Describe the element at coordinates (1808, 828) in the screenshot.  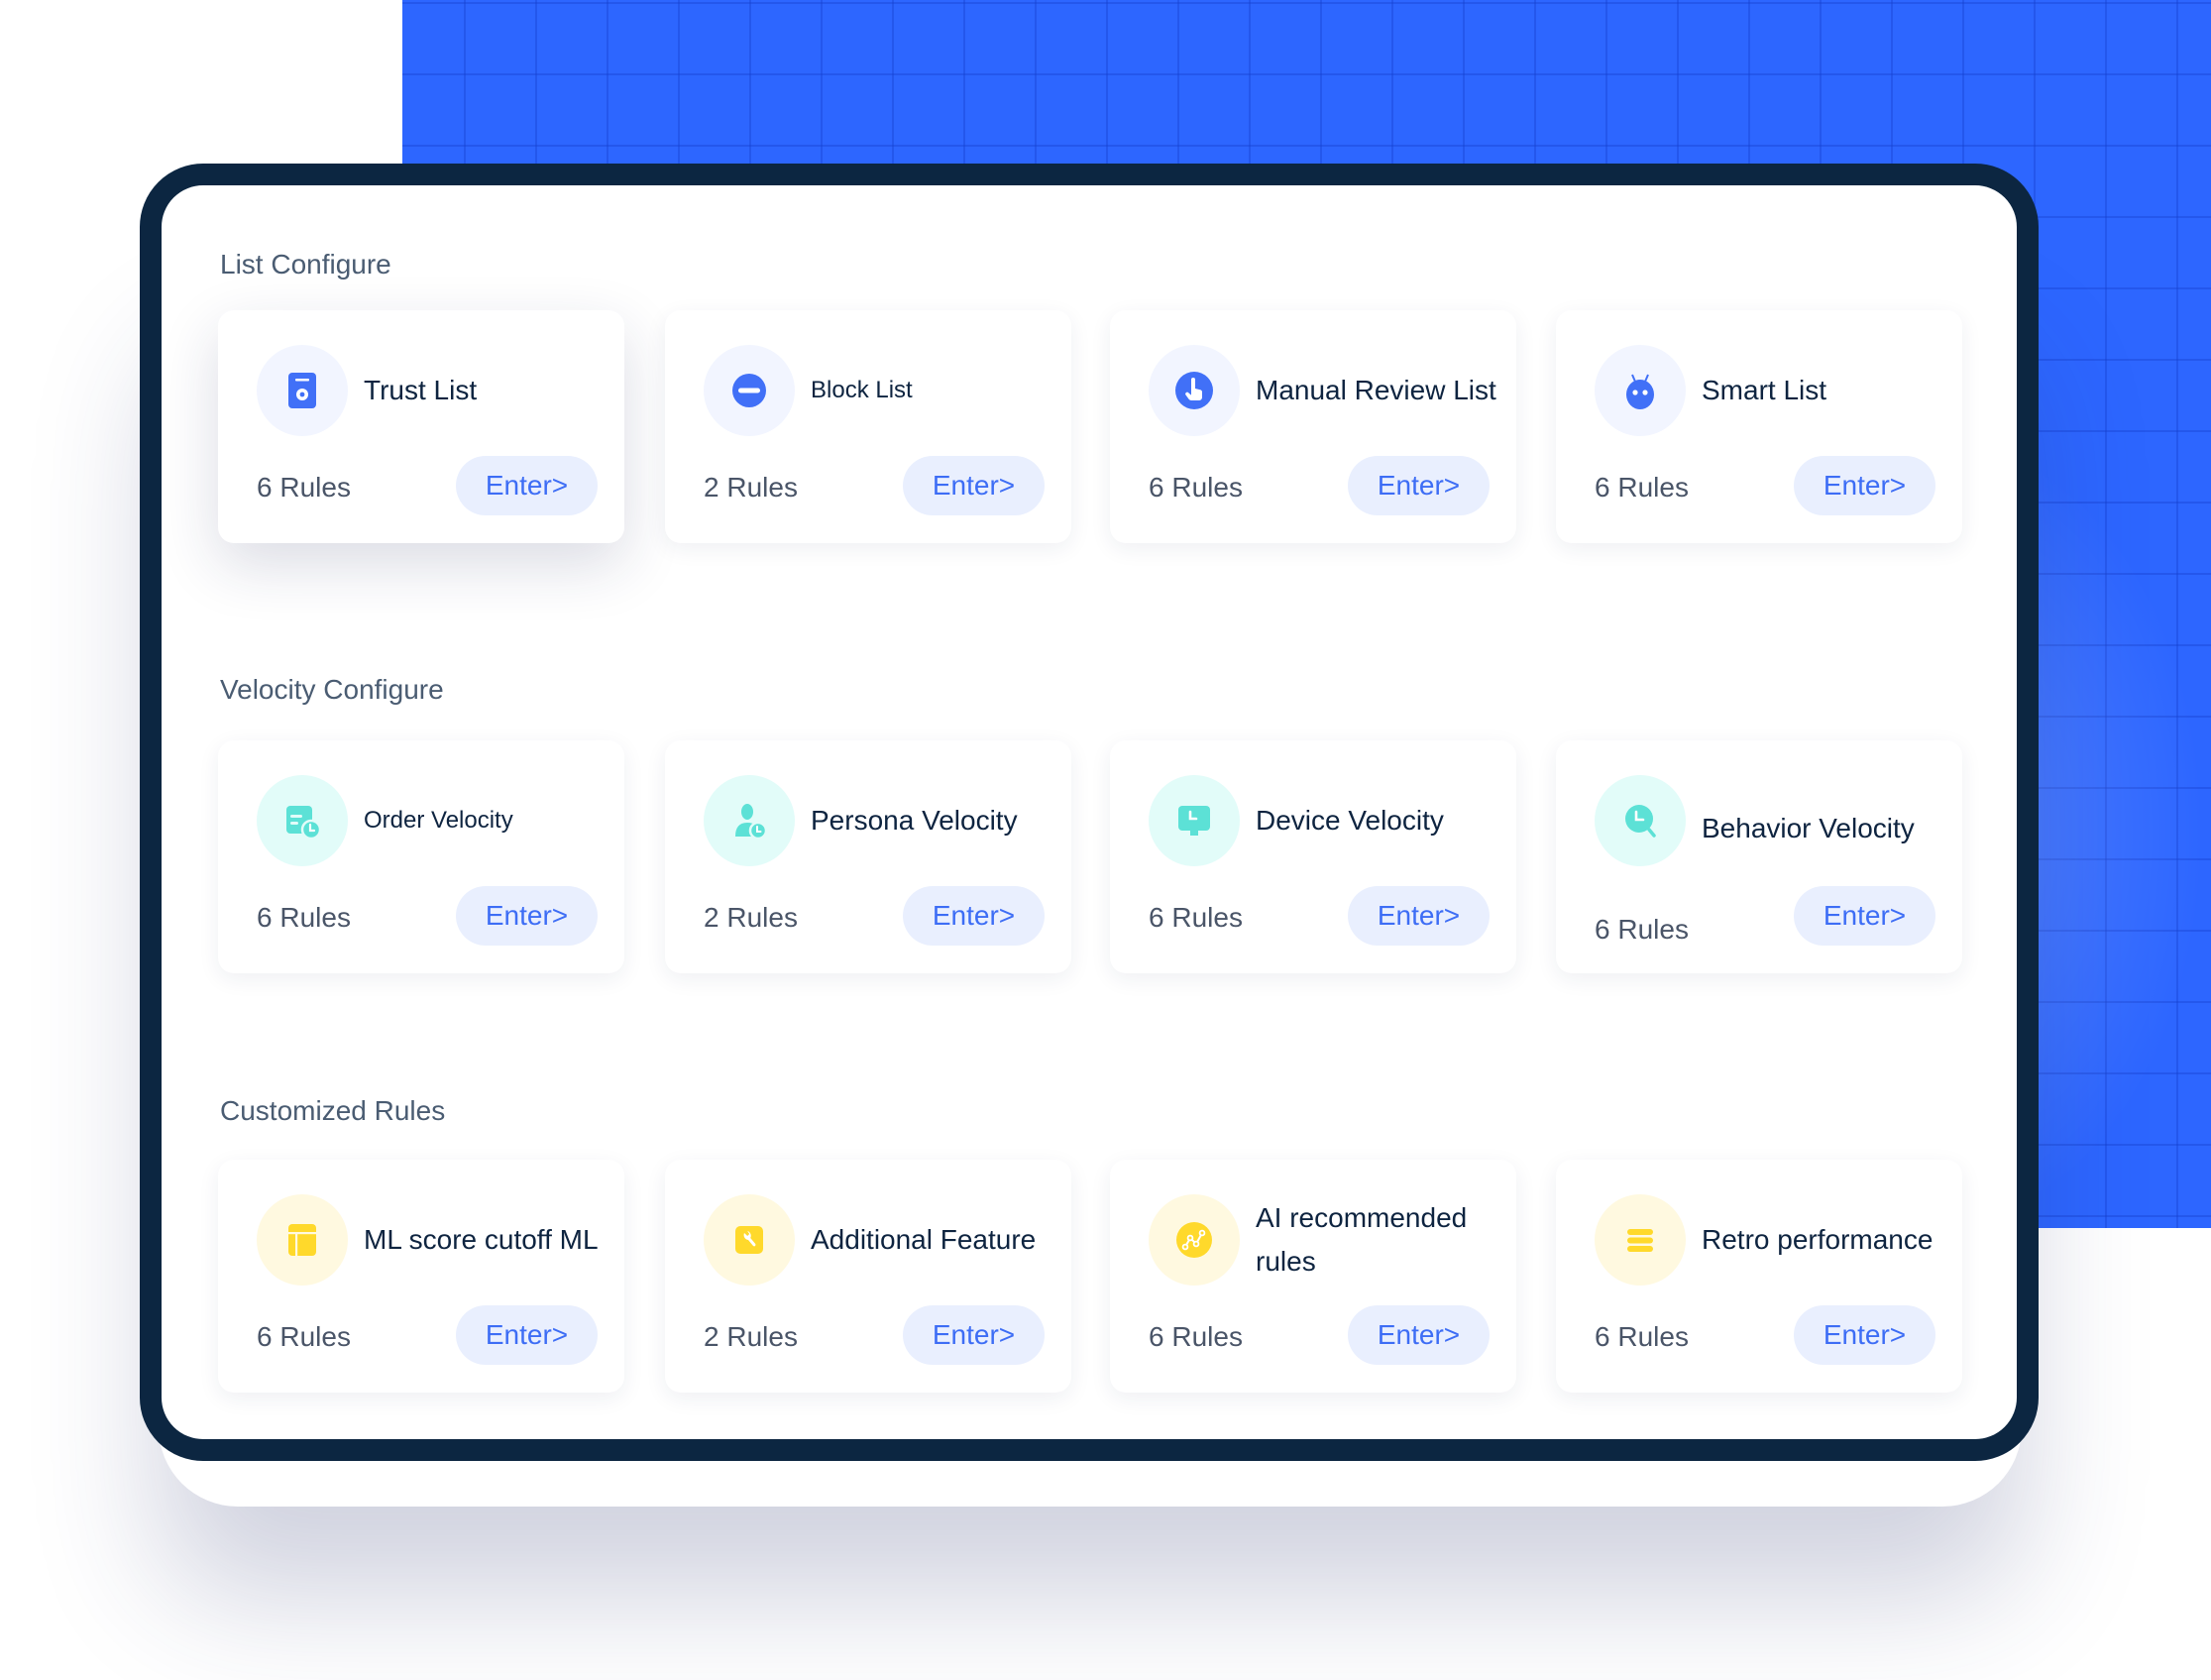
I see `card-title: Behavior Velocity` at that location.